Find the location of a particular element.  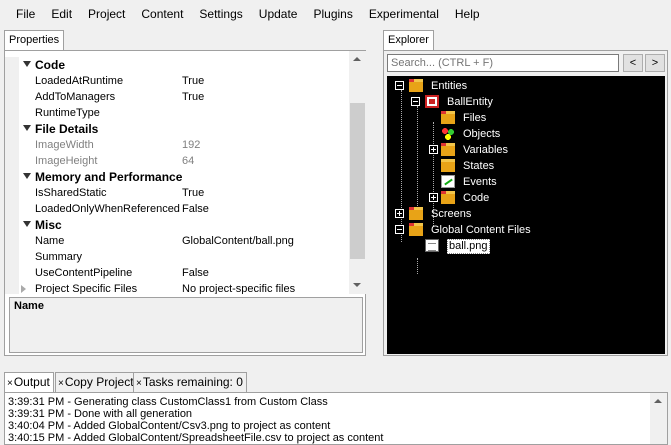

property-row: ImageWidth 192 is located at coordinates (178, 145).